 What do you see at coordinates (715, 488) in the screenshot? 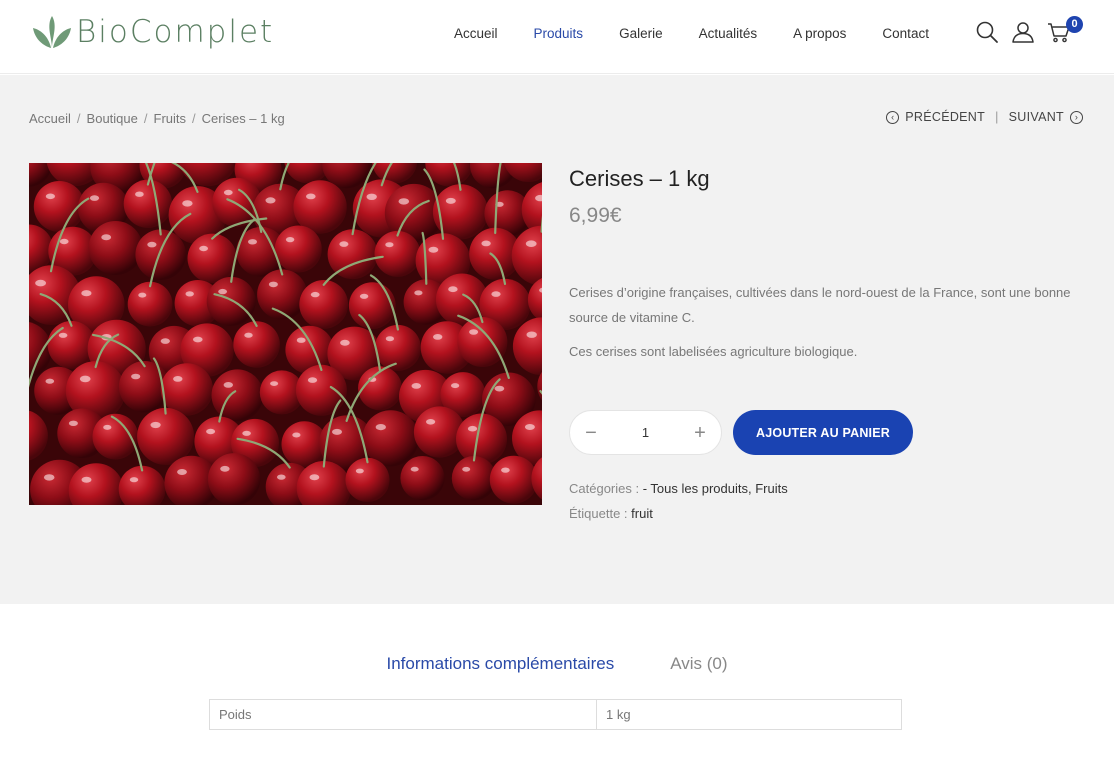
I see `categories-links: - Tous les produits, Fruits` at bounding box center [715, 488].